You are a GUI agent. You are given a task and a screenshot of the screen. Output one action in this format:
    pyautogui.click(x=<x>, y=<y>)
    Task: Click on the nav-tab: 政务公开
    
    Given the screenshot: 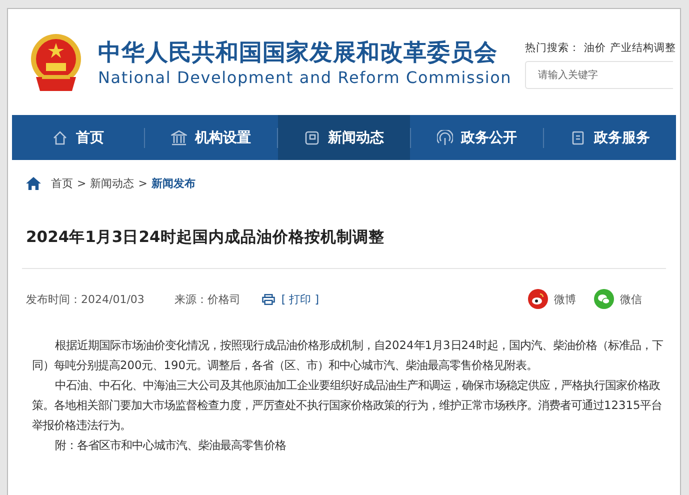 What is the action you would take?
    pyautogui.click(x=477, y=137)
    